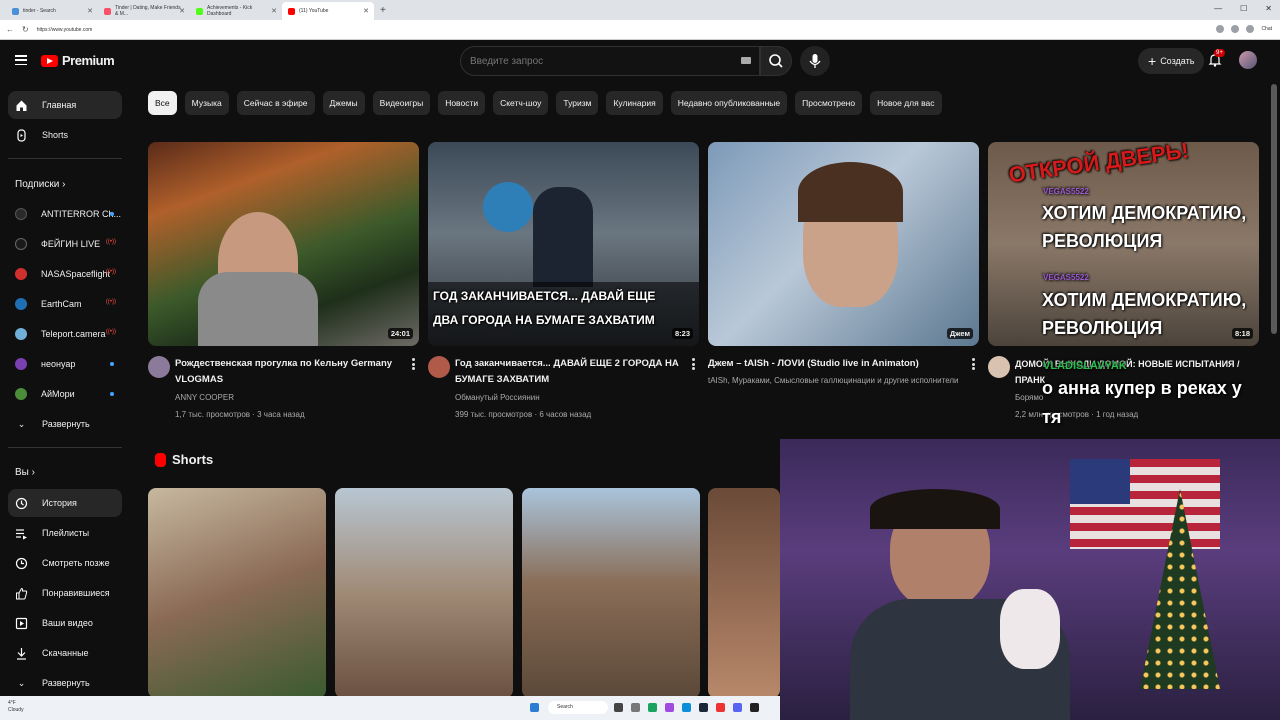  Describe the element at coordinates (204, 397) in the screenshot. I see `channel-name: ANNY COOPER` at that location.